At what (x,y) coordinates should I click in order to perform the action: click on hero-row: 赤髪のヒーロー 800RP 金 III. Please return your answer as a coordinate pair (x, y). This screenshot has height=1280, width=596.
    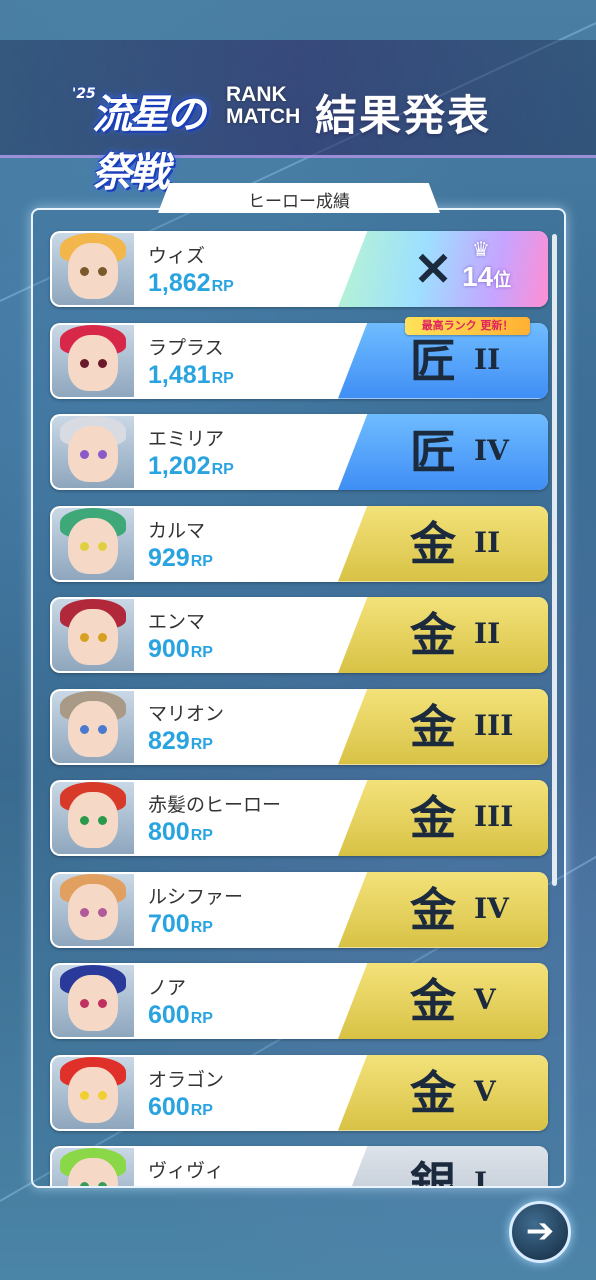
    Looking at the image, I should click on (299, 818).